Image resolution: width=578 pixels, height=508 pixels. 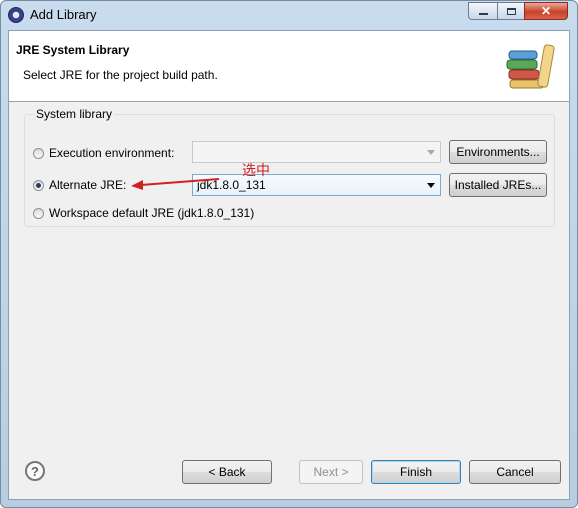 What do you see at coordinates (63, 14) in the screenshot?
I see `window-title: Add Library` at bounding box center [63, 14].